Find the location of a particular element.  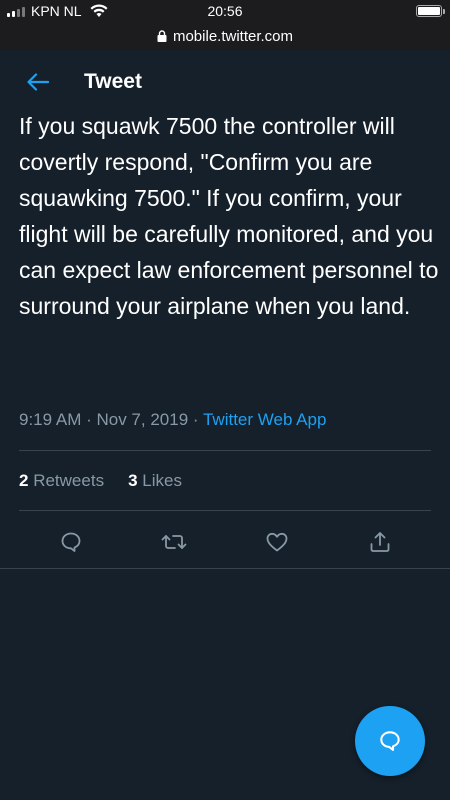

heart-icon is located at coordinates (276, 542).